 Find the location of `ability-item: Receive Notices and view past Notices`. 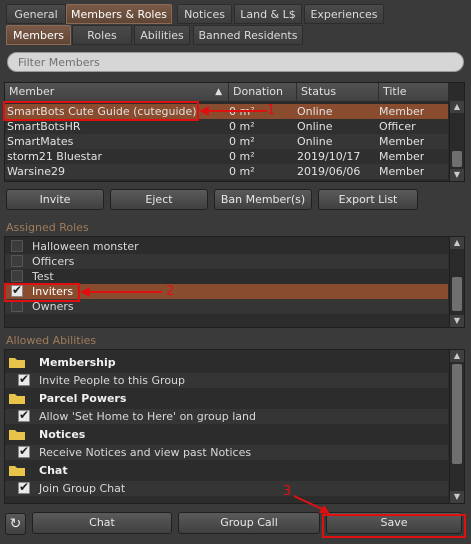

ability-item: Receive Notices and view past Notices is located at coordinates (226, 452).